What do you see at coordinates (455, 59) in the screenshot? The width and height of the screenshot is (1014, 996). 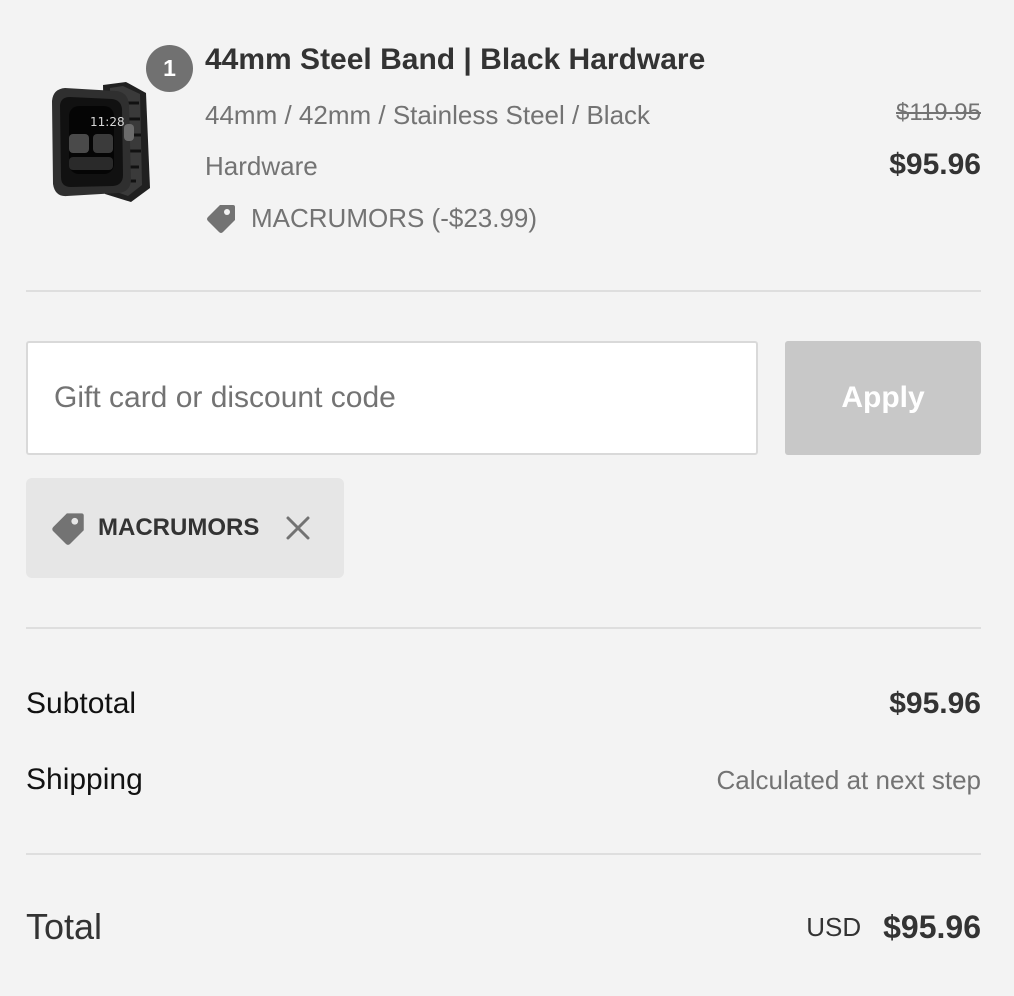 I see `product-title: 44mm Steel Band | Black Hardware` at bounding box center [455, 59].